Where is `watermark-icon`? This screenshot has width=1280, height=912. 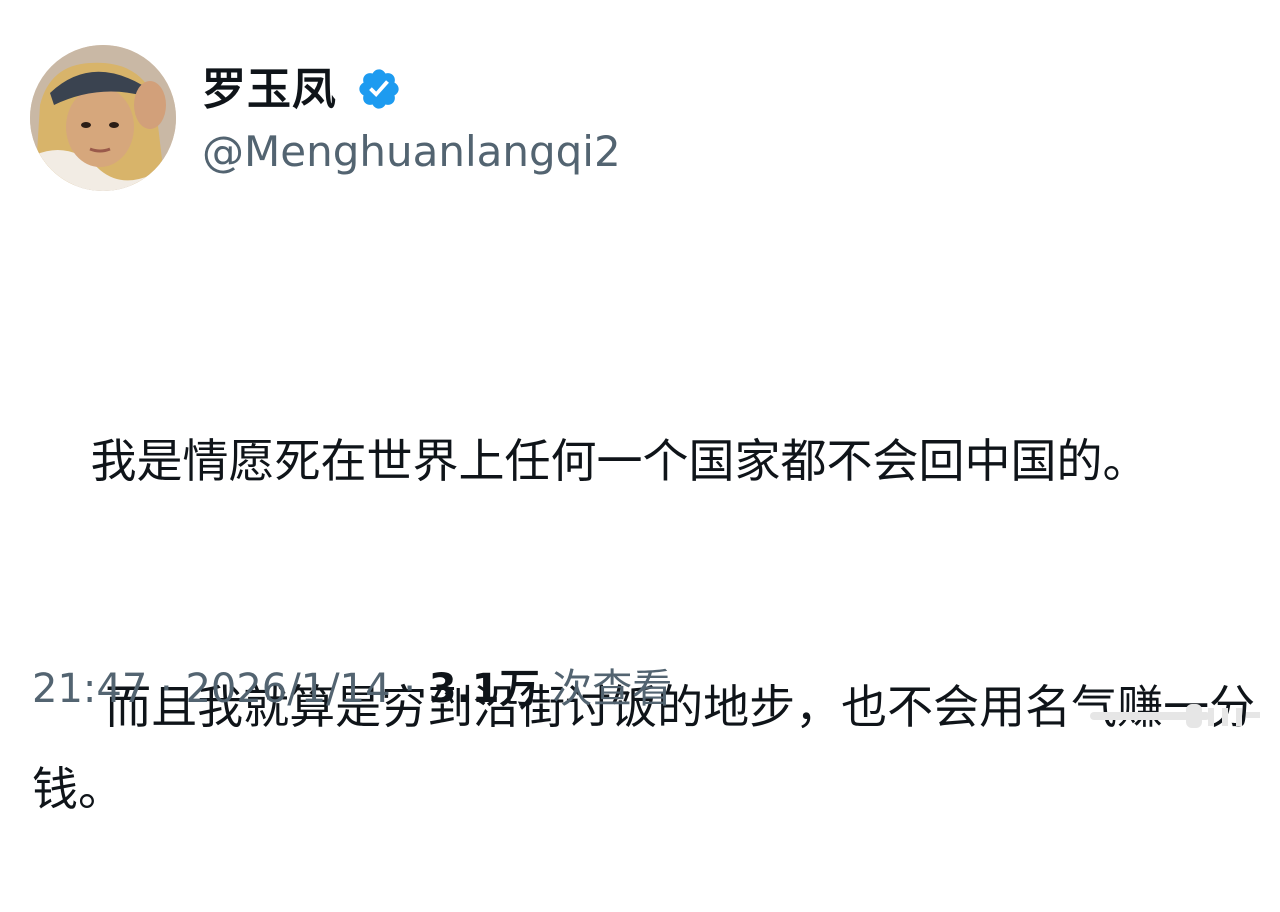
watermark-icon is located at coordinates (1175, 716).